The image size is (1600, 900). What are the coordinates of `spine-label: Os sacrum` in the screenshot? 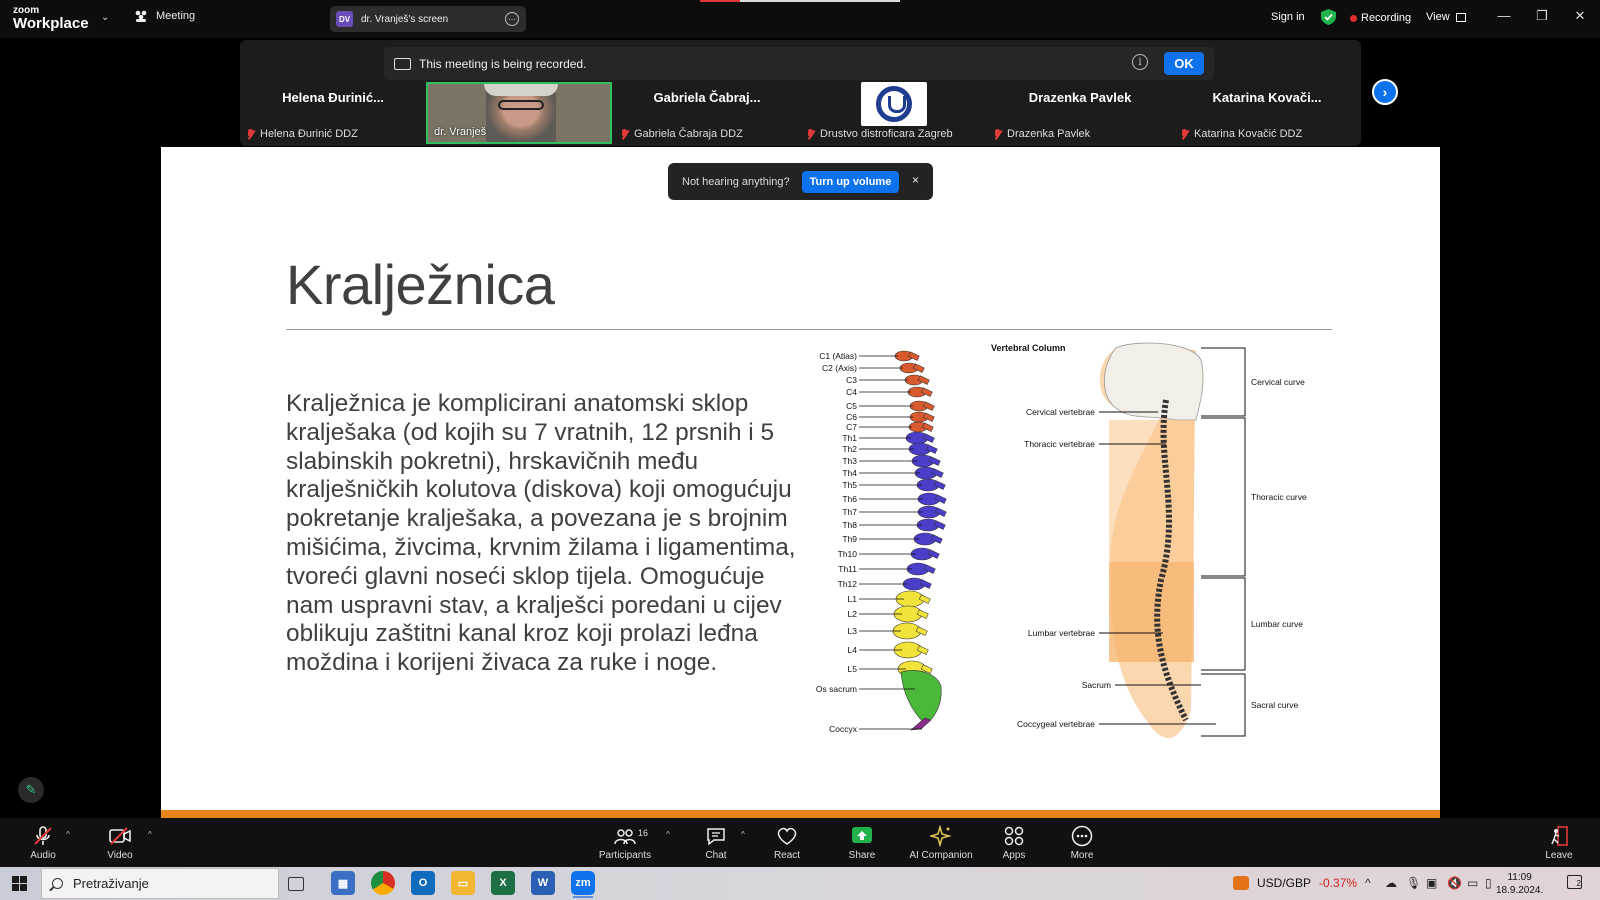 It's located at (836, 689).